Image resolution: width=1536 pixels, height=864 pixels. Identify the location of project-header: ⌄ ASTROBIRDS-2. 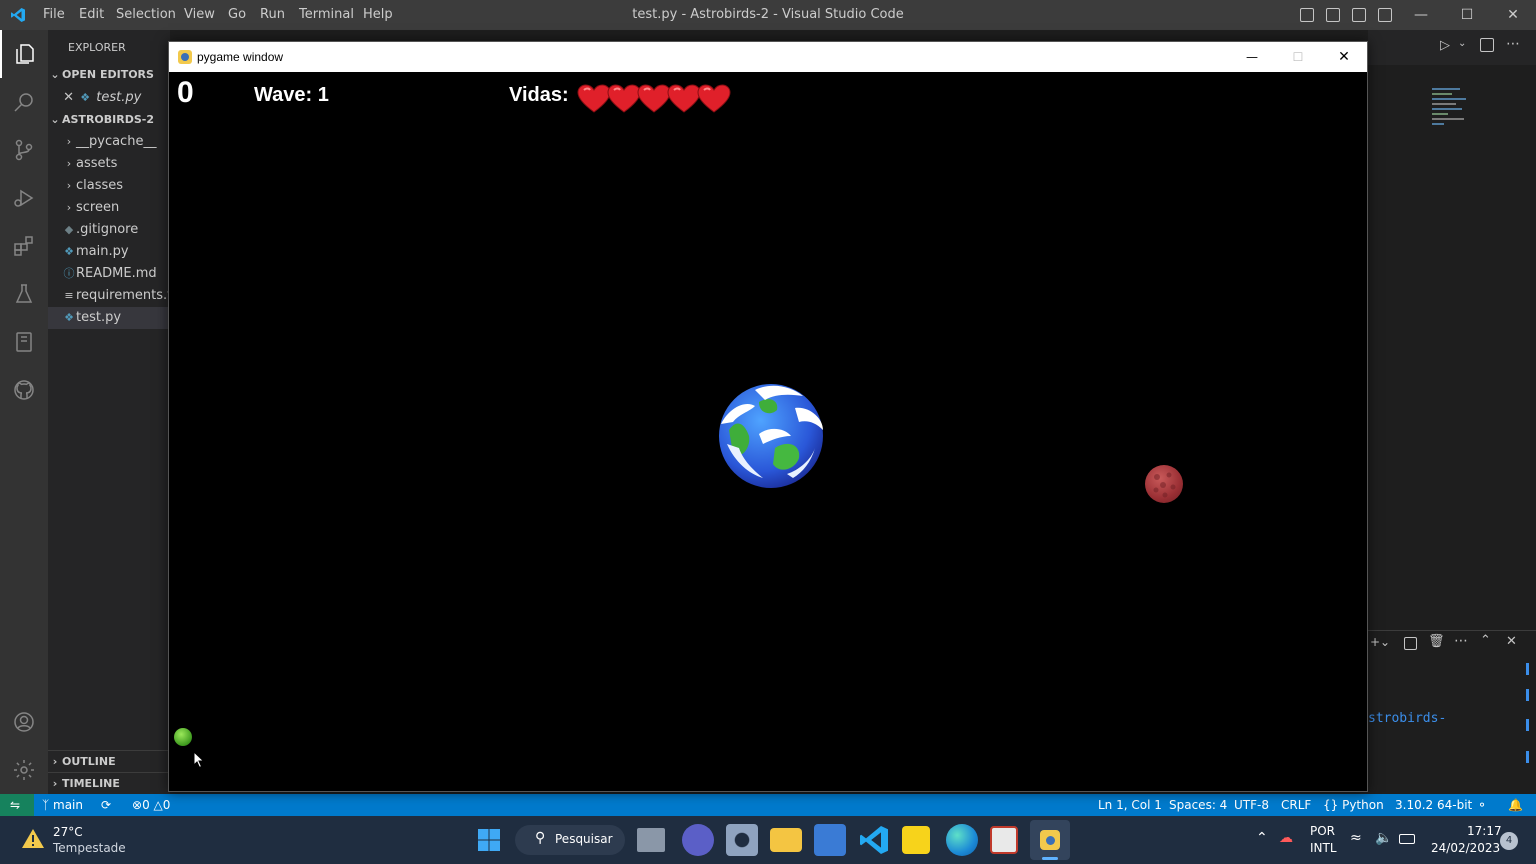
(109, 120).